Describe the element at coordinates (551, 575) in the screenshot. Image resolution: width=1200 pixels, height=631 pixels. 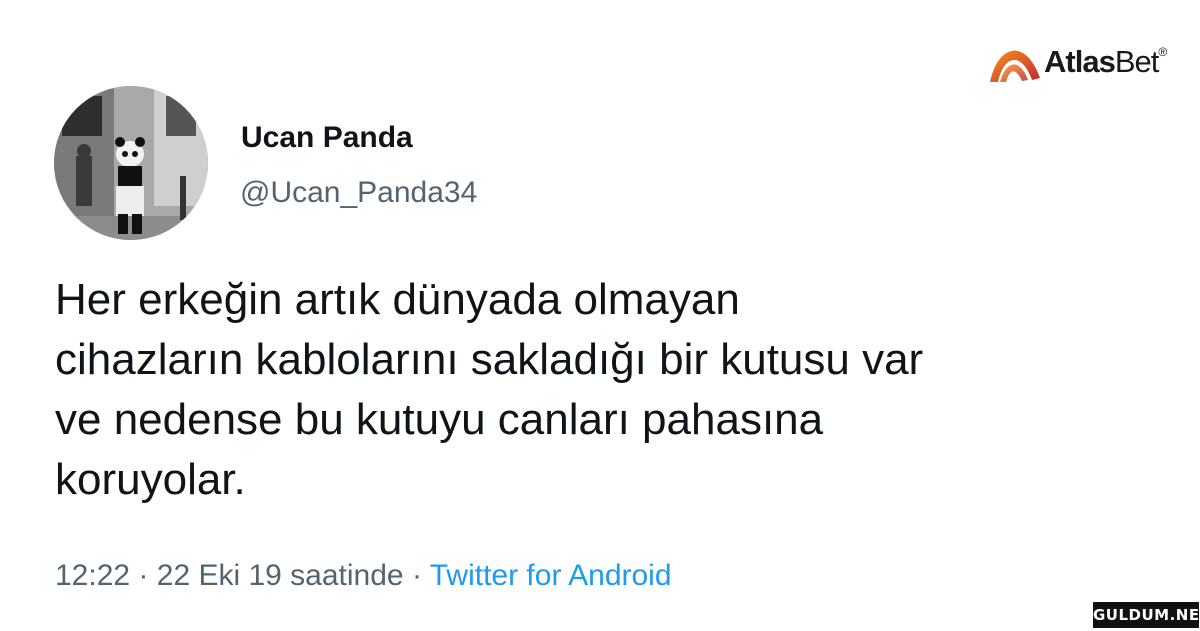
I see `tweet-source-link: Twitter for Android` at that location.